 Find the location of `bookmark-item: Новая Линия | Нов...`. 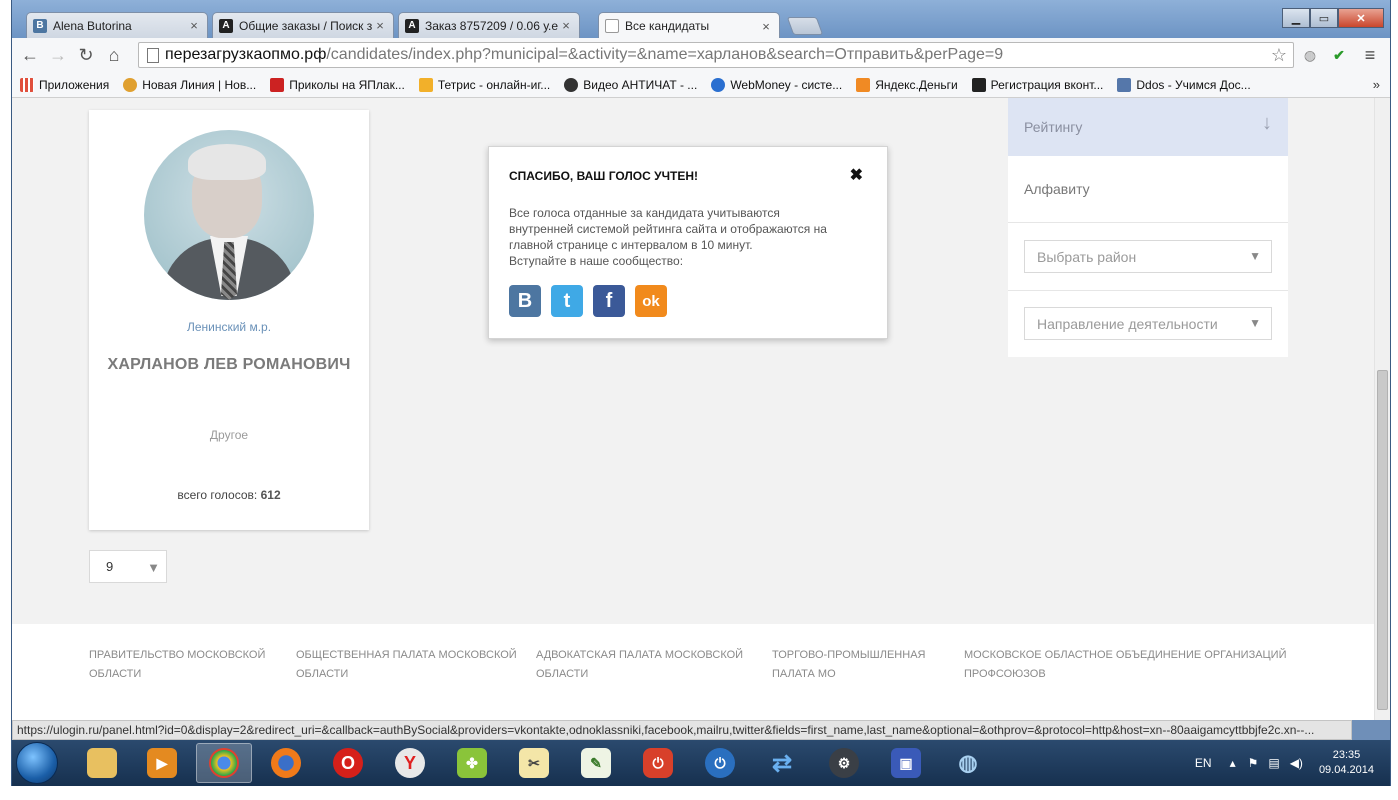

bookmark-item: Новая Линия | Нов... is located at coordinates (190, 84).